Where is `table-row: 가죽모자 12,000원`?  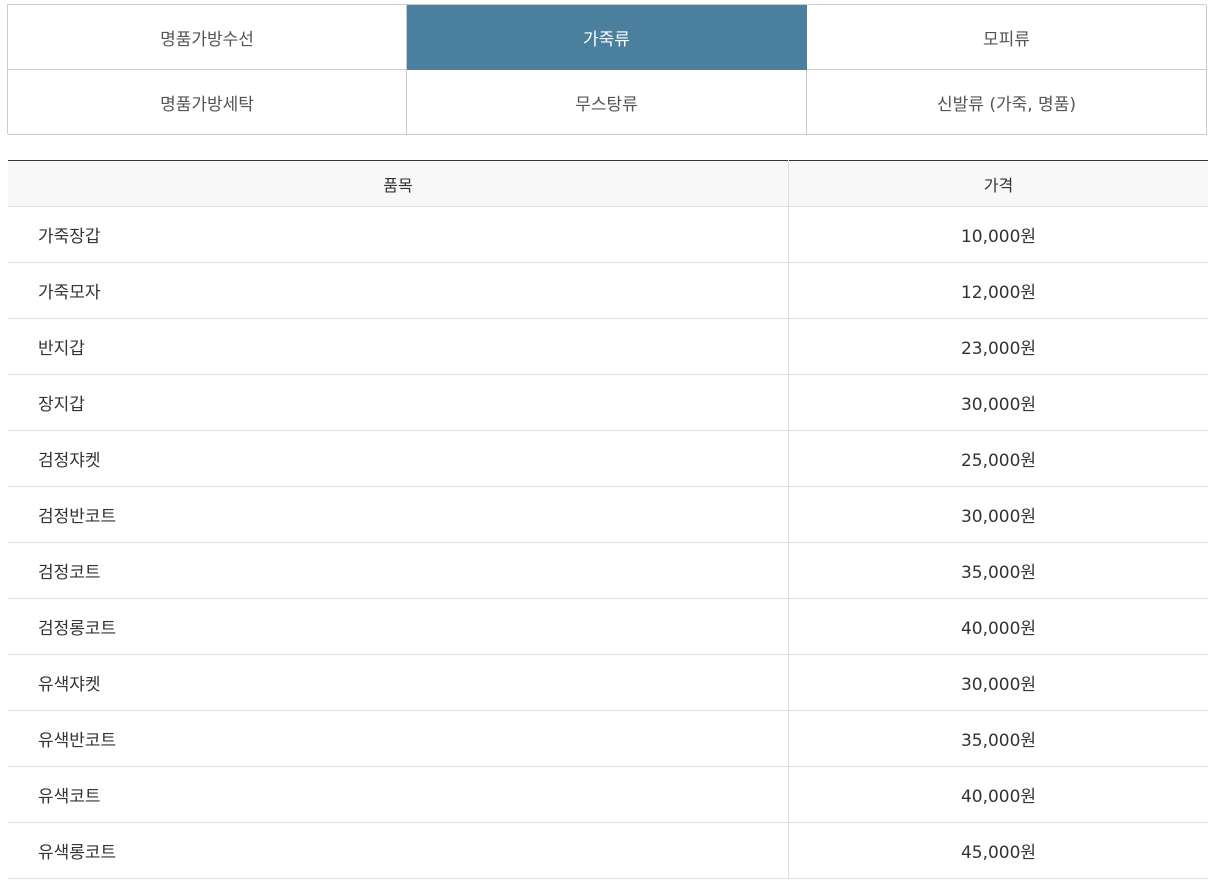
table-row: 가죽모자 12,000원 is located at coordinates (608, 290).